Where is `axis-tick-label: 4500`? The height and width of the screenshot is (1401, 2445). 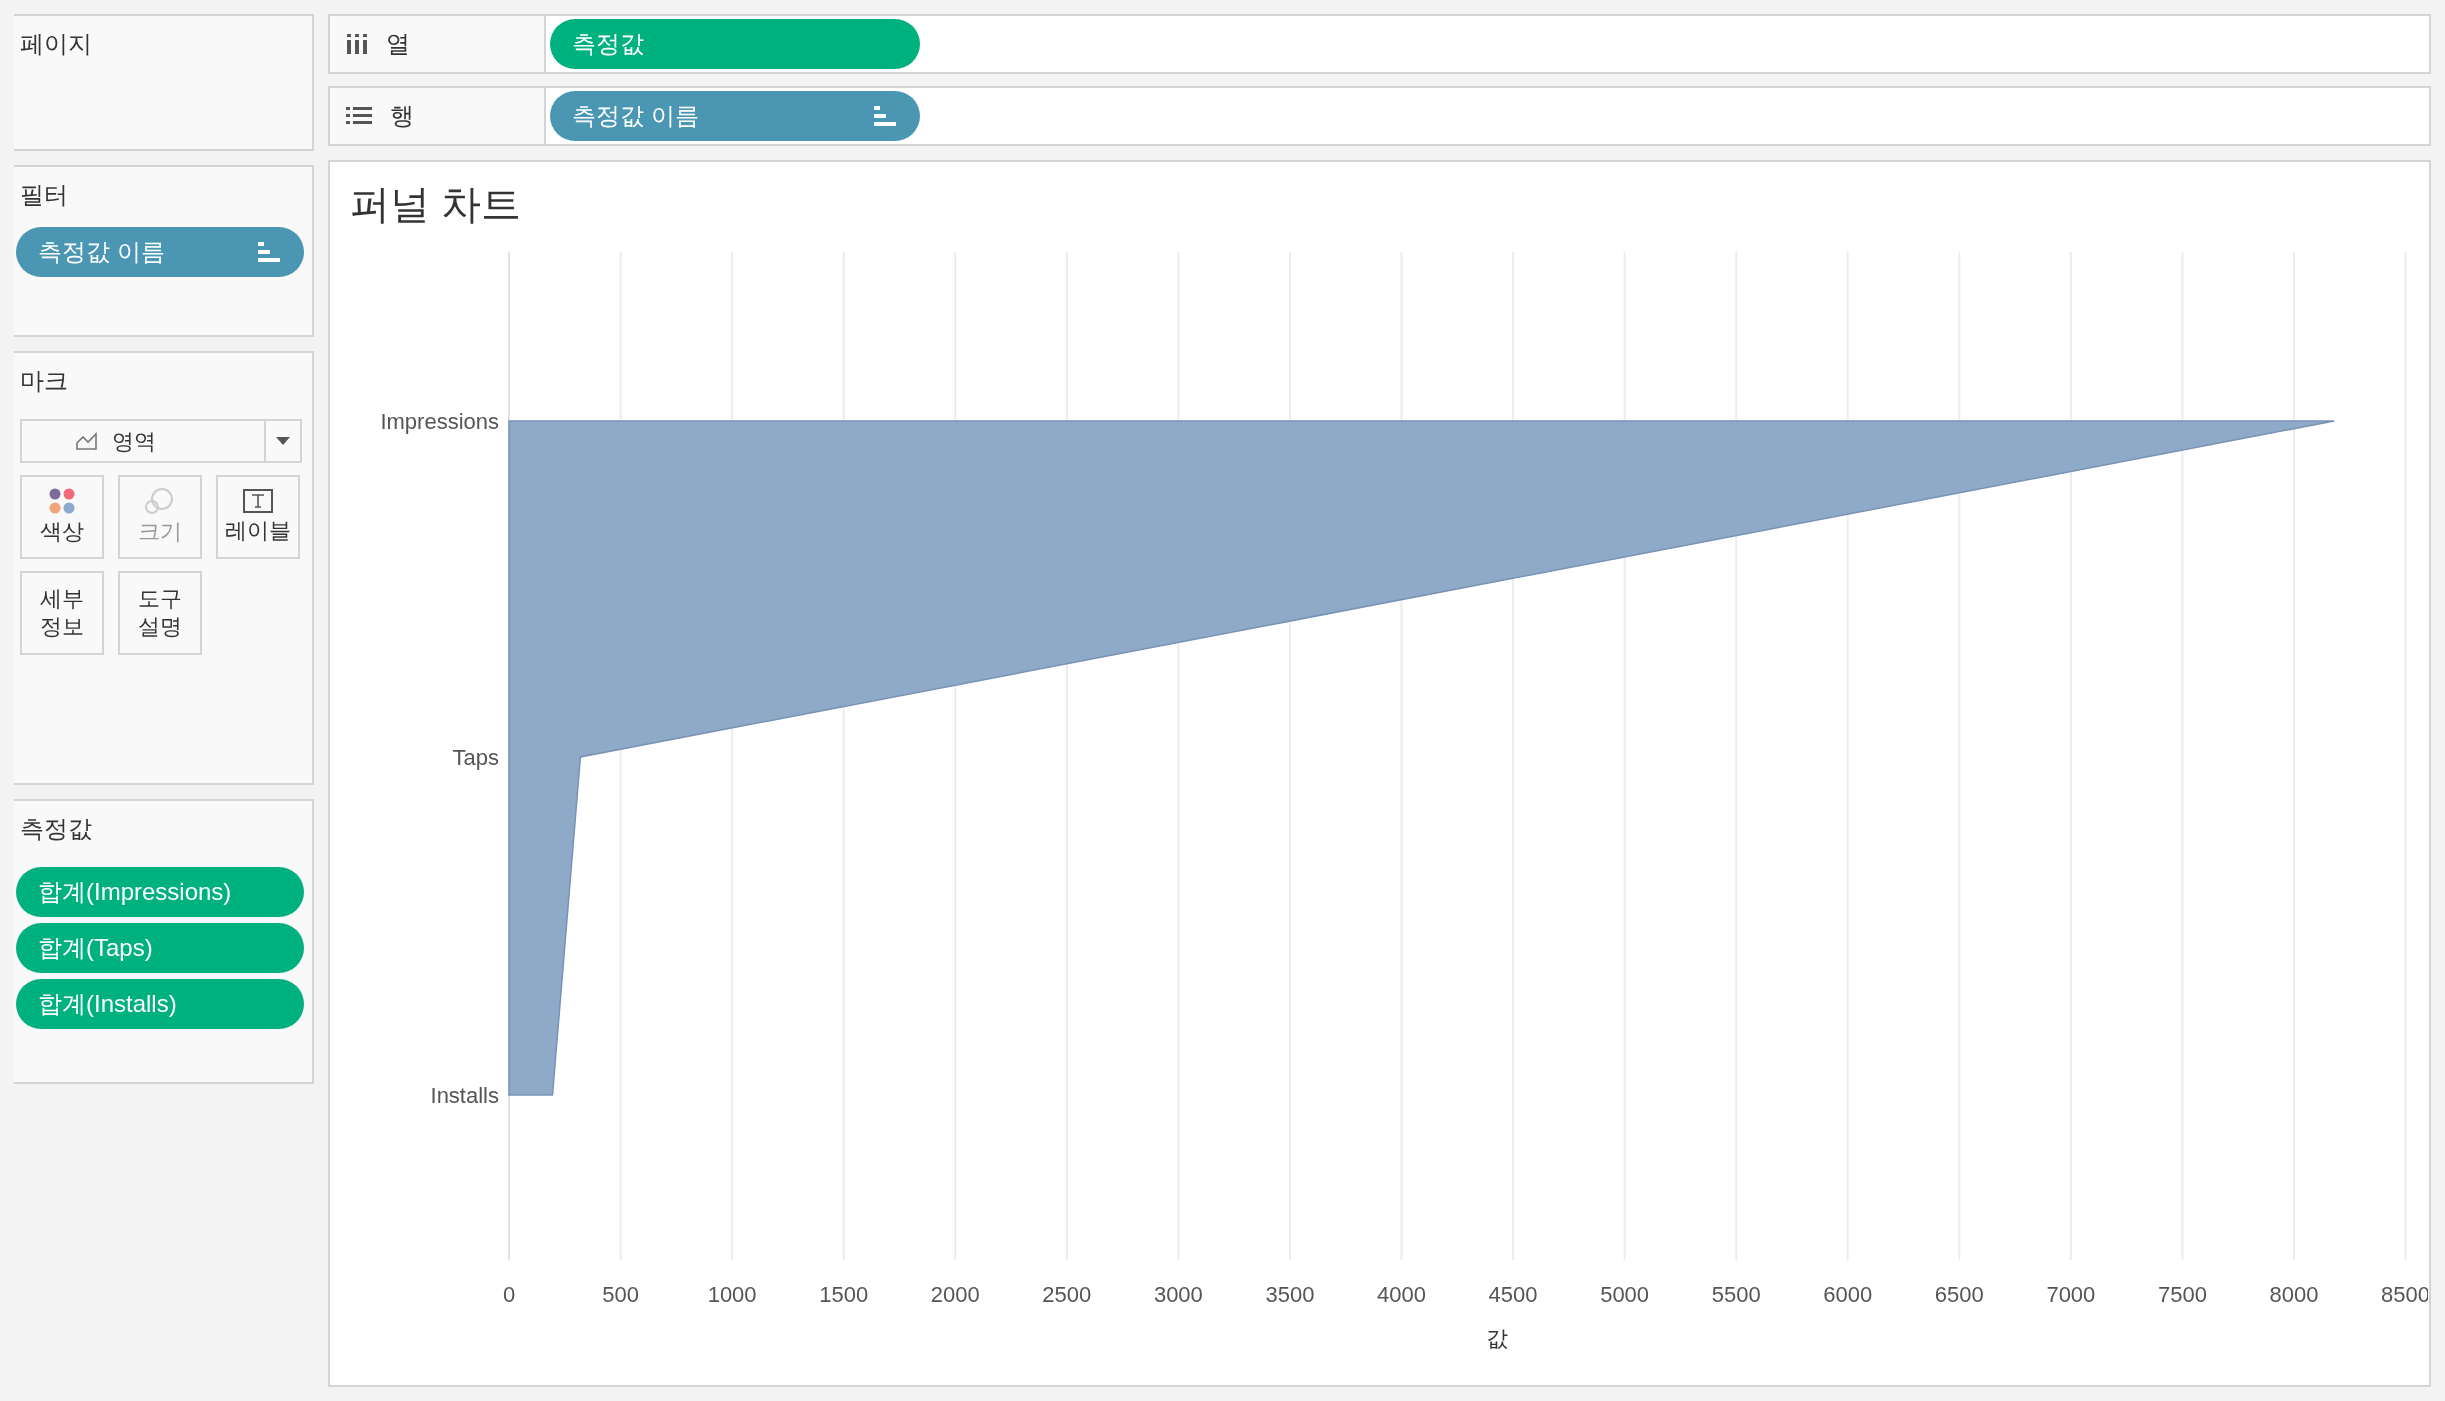 axis-tick-label: 4500 is located at coordinates (1513, 1294).